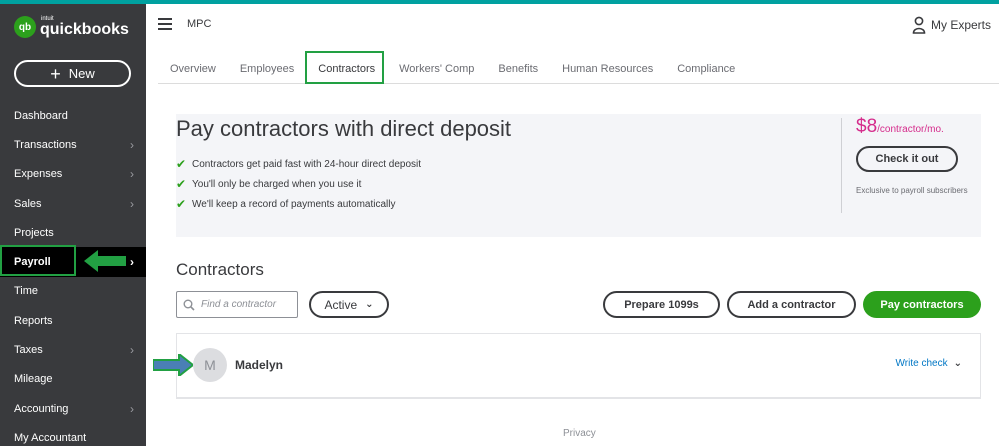  What do you see at coordinates (165, 24) in the screenshot?
I see `hamburger-menu-icon` at bounding box center [165, 24].